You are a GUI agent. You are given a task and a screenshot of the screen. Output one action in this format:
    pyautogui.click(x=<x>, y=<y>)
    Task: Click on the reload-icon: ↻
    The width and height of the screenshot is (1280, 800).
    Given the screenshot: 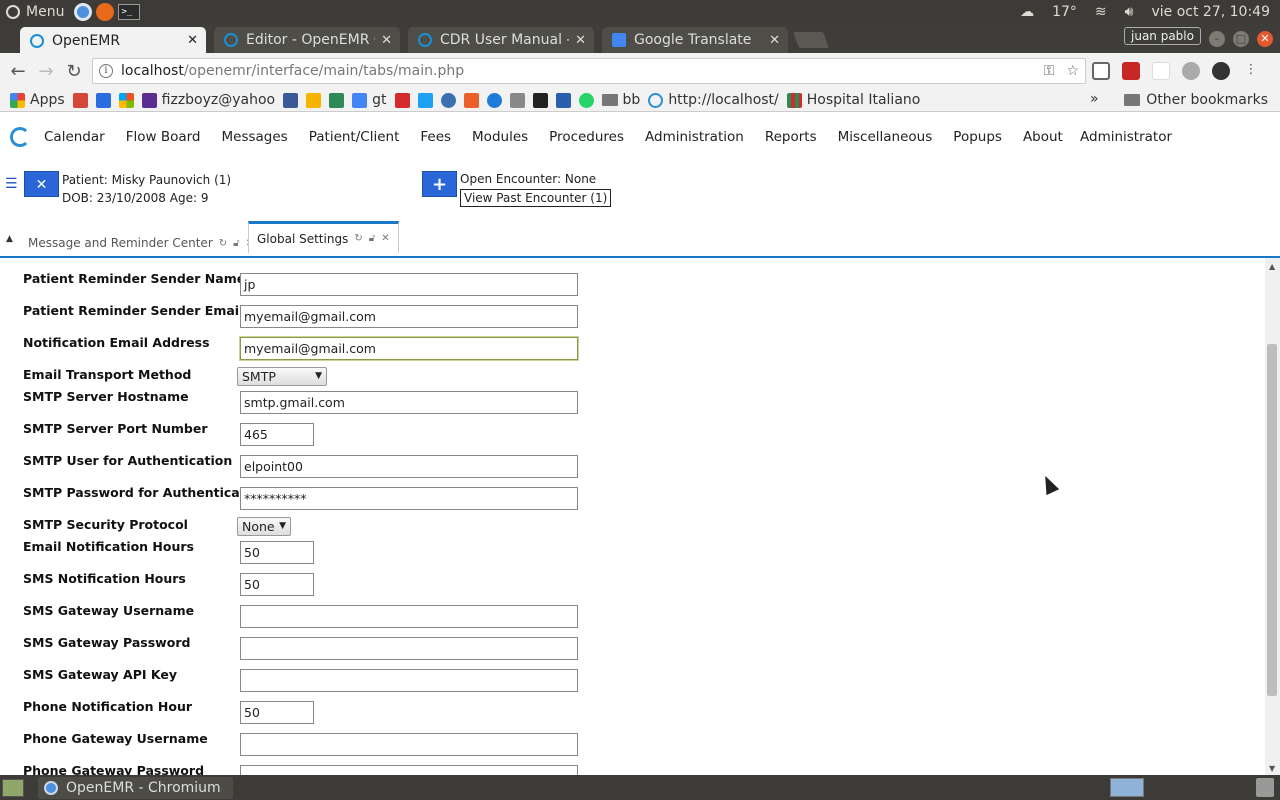 What is the action you would take?
    pyautogui.click(x=74, y=71)
    